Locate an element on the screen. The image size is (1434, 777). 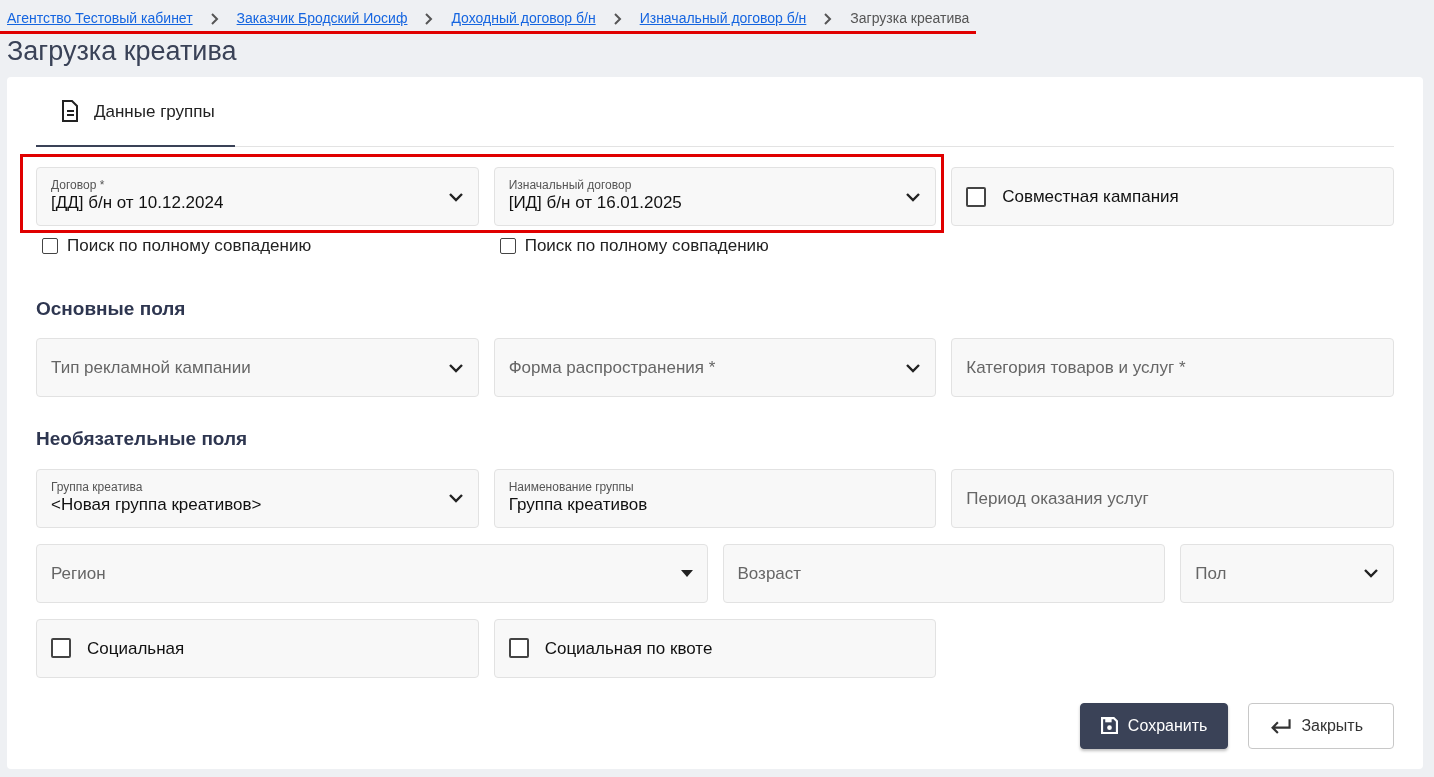
select-field: Группа креатива <Новая группа креативов> is located at coordinates (257, 498).